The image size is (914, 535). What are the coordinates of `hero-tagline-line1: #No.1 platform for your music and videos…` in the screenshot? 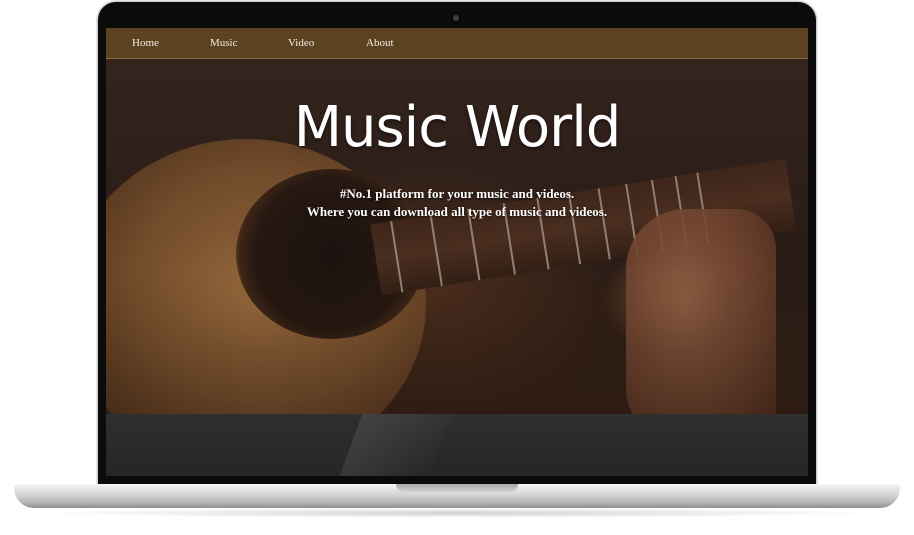 It's located at (457, 193).